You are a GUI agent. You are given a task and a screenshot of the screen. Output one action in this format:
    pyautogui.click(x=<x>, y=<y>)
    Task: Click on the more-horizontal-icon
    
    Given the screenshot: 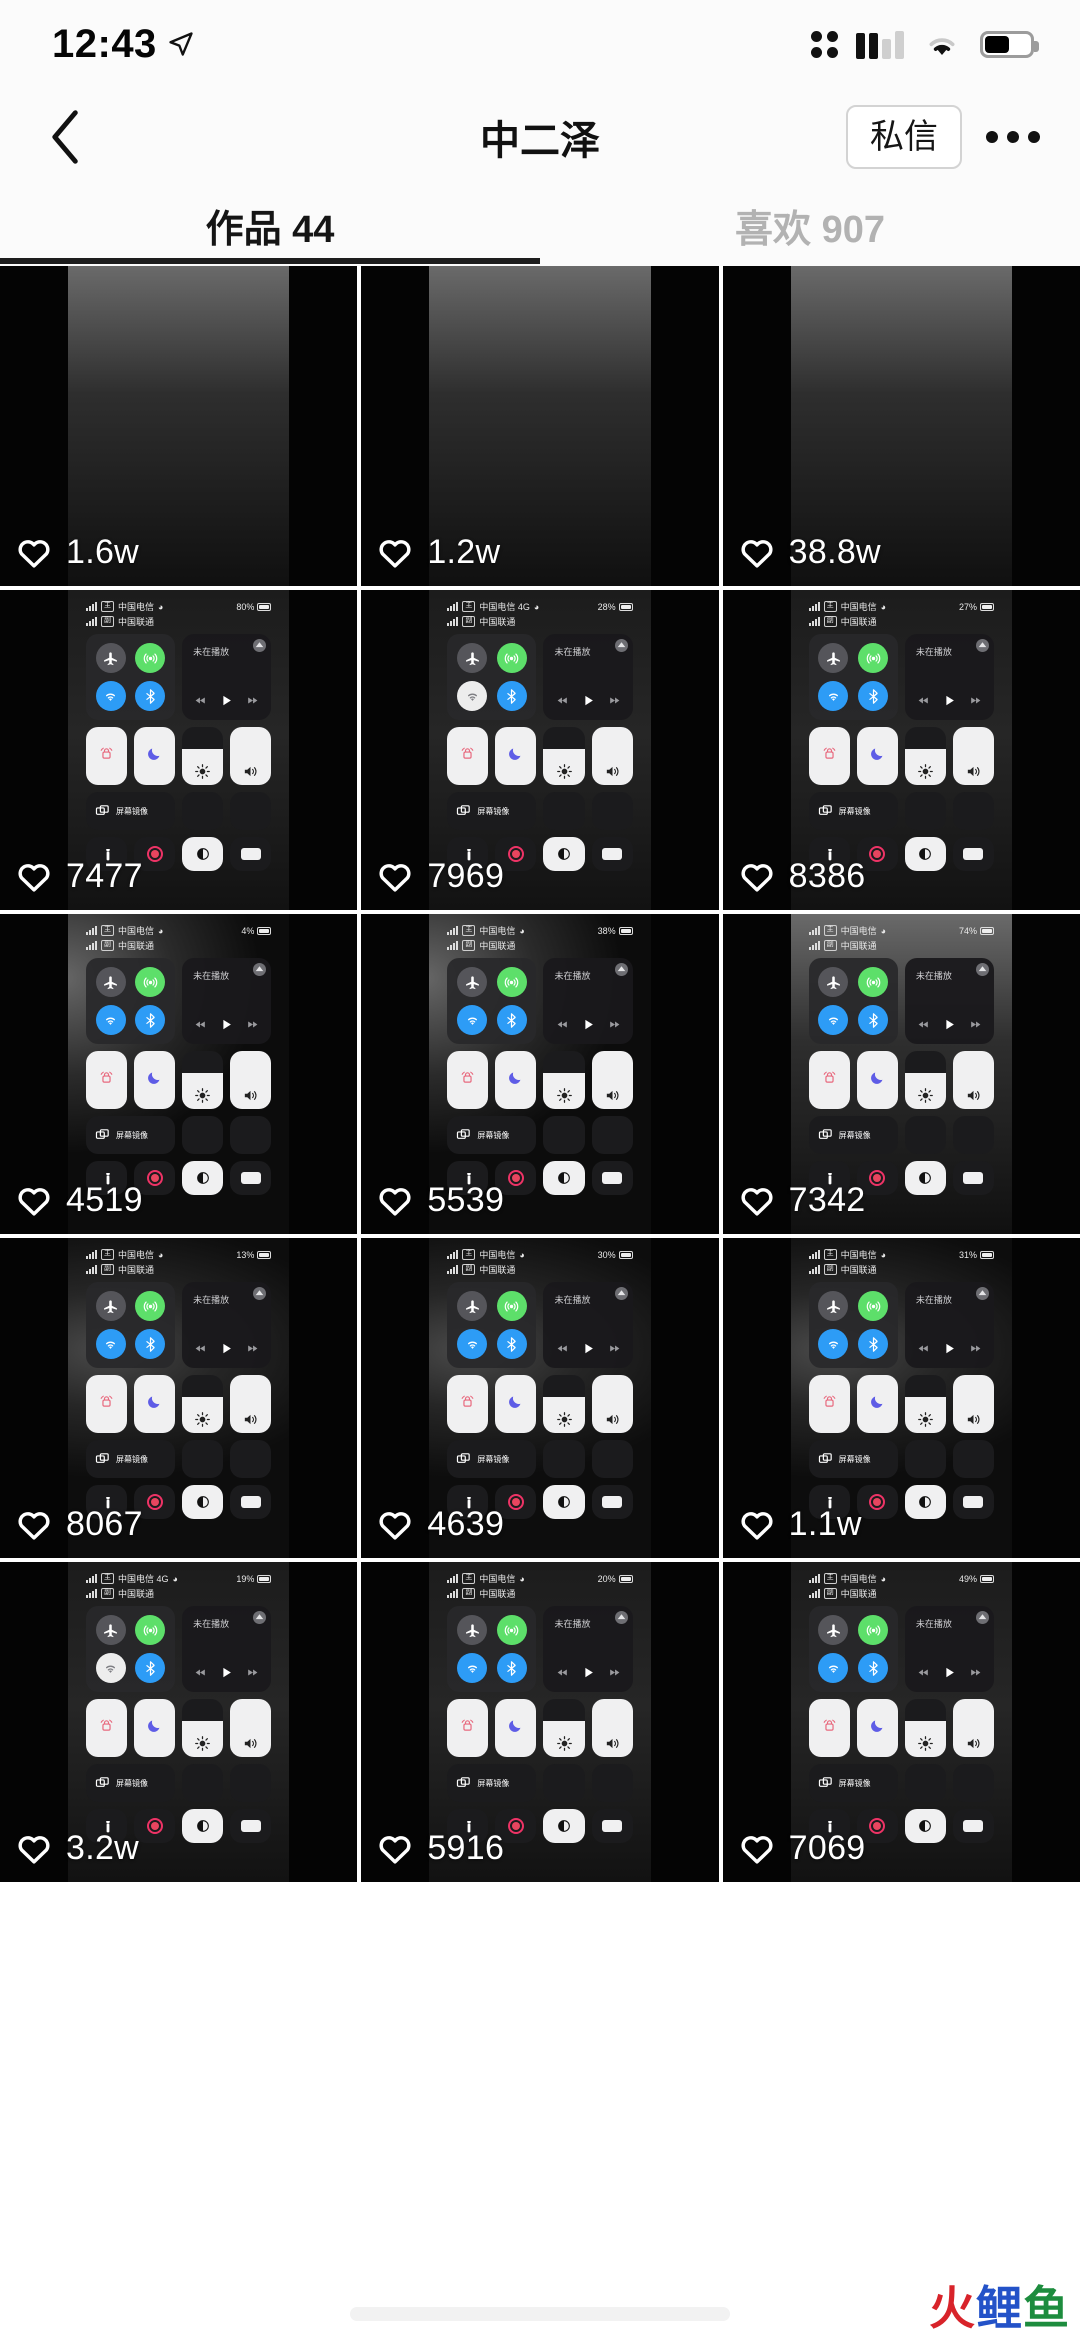 What is the action you would take?
    pyautogui.click(x=1013, y=137)
    